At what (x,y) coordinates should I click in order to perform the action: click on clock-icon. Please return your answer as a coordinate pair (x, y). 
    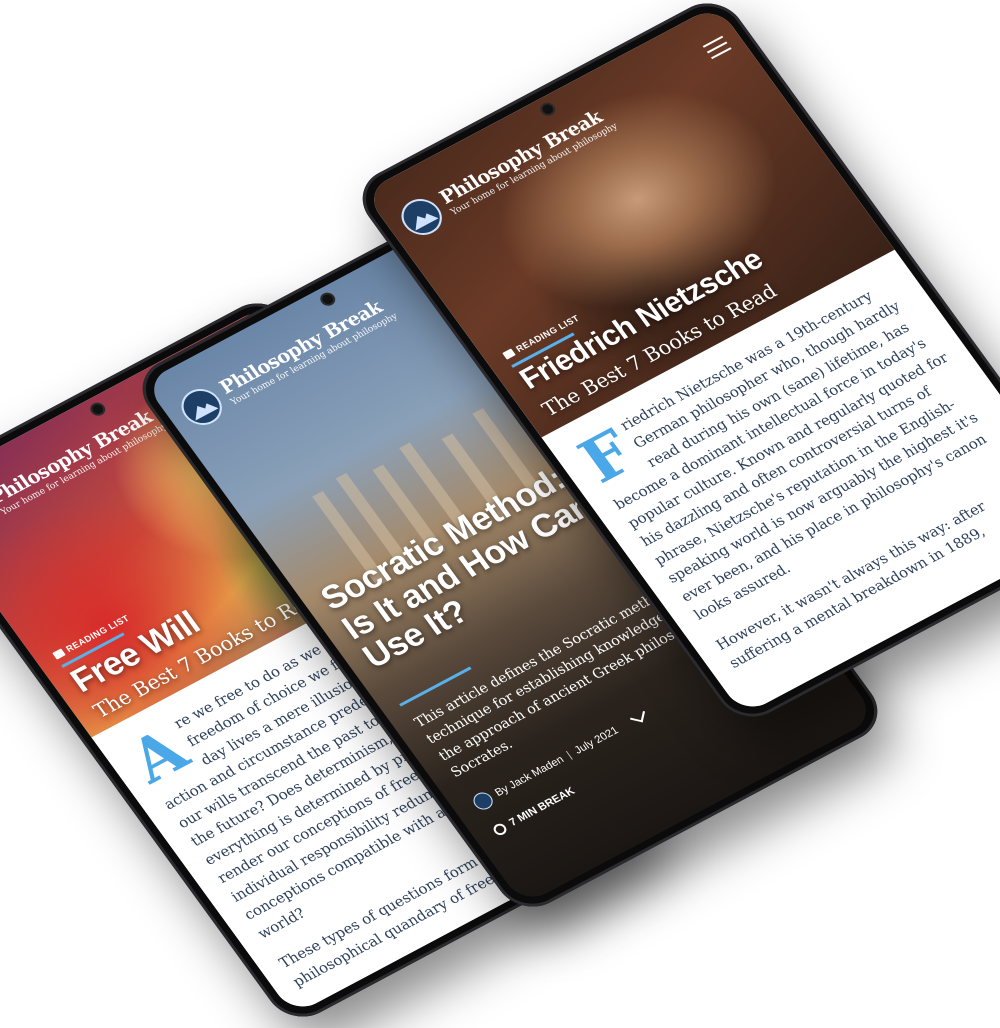
    Looking at the image, I should click on (500, 829).